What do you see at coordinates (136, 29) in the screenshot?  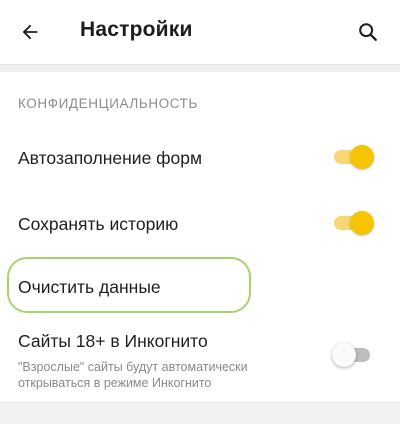 I see `page-title: Настройки` at bounding box center [136, 29].